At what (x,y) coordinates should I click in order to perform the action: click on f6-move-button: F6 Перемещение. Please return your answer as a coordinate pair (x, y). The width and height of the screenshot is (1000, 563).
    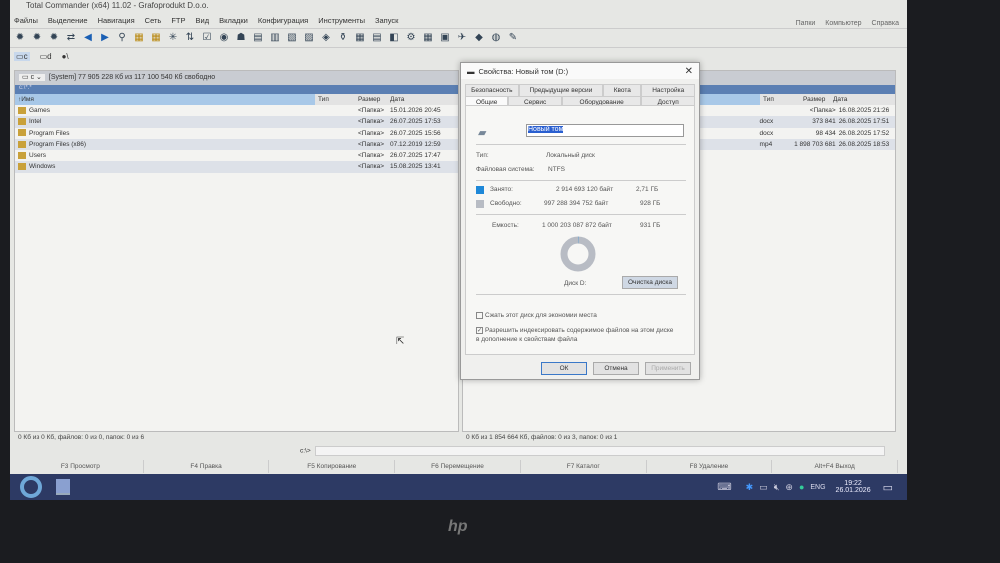
    Looking at the image, I should click on (458, 466).